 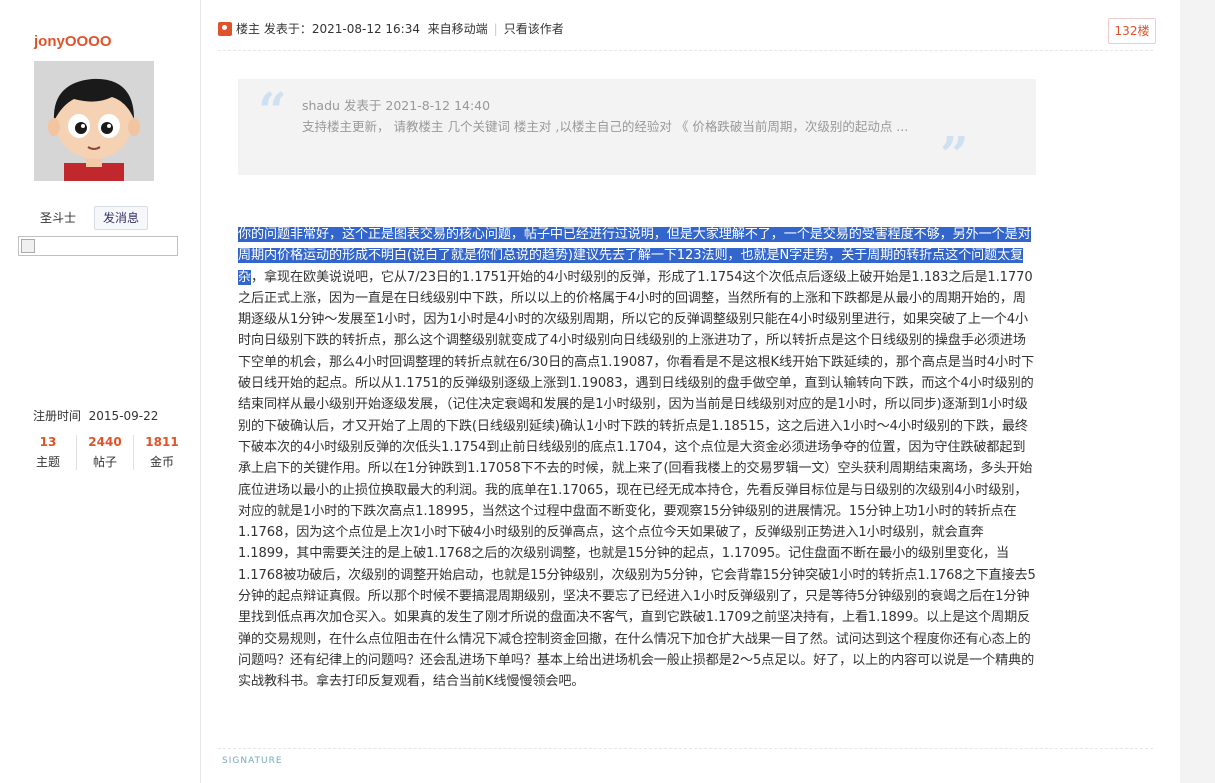 I want to click on stat-posts: 2440 帖子, so click(x=104, y=452).